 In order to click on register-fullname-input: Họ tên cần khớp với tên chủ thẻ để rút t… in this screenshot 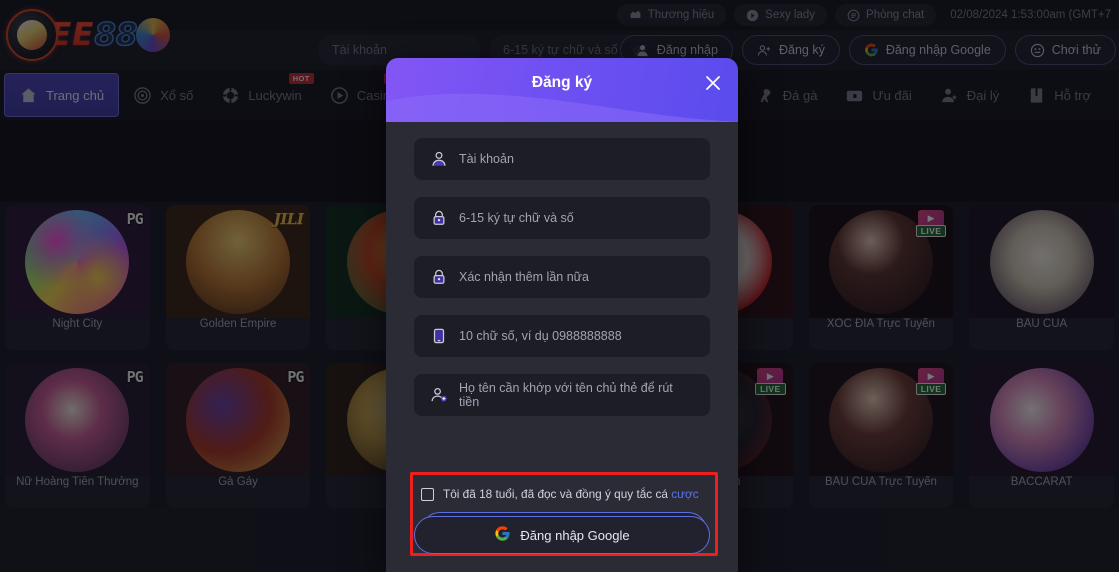, I will do `click(562, 395)`.